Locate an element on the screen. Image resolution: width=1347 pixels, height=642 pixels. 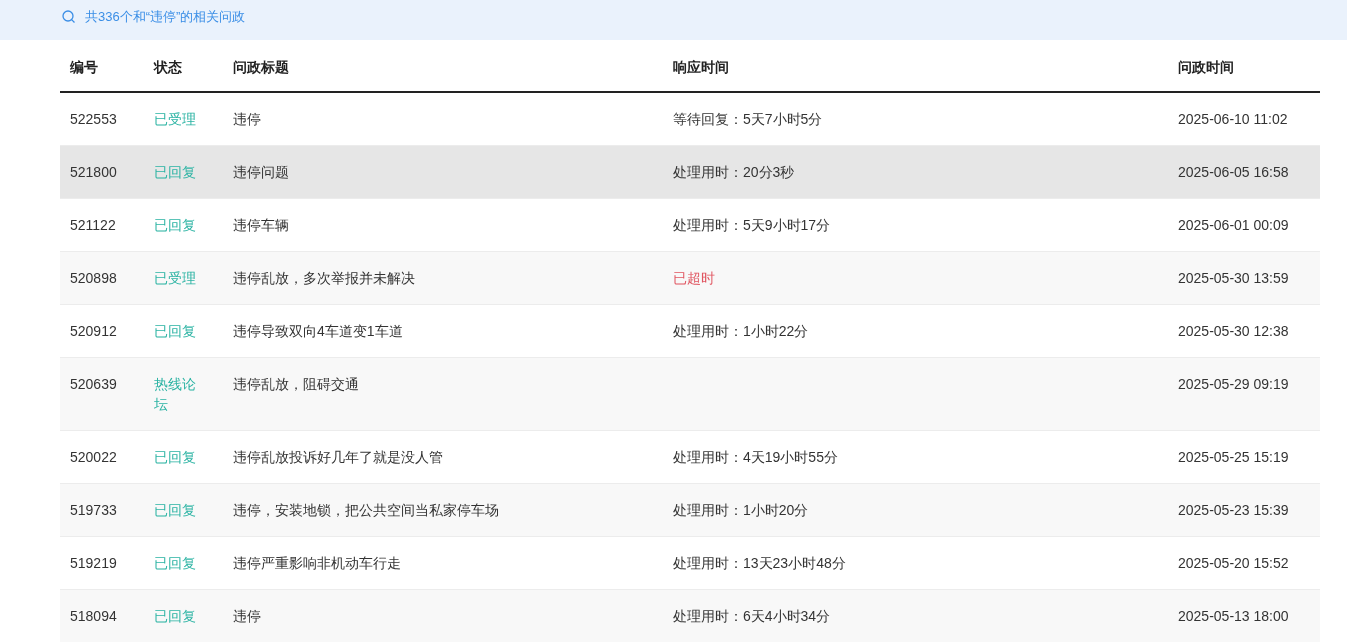
column-header: 状态 is located at coordinates (167, 67).